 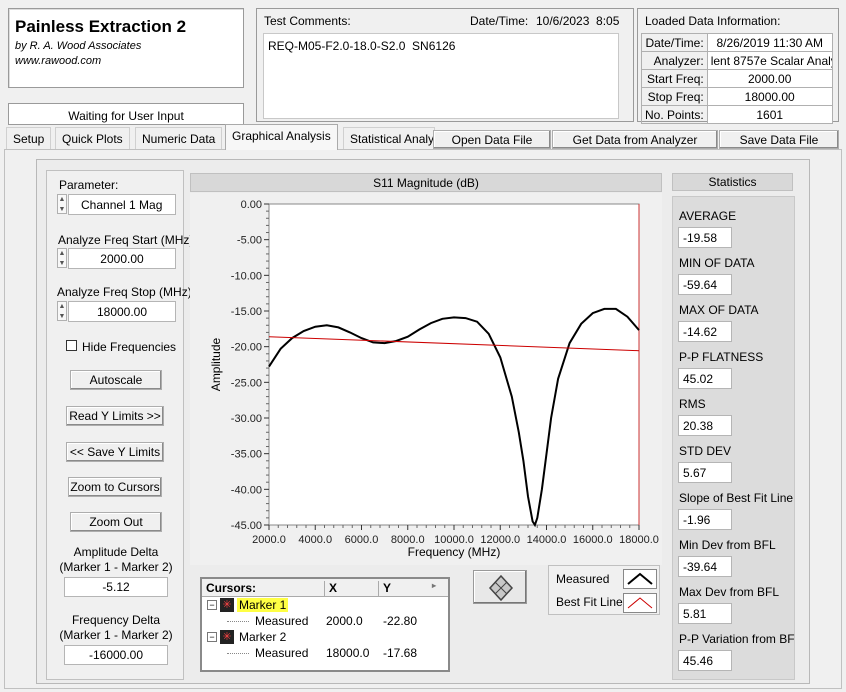 What do you see at coordinates (238, 621) in the screenshot?
I see `tree-line` at bounding box center [238, 621].